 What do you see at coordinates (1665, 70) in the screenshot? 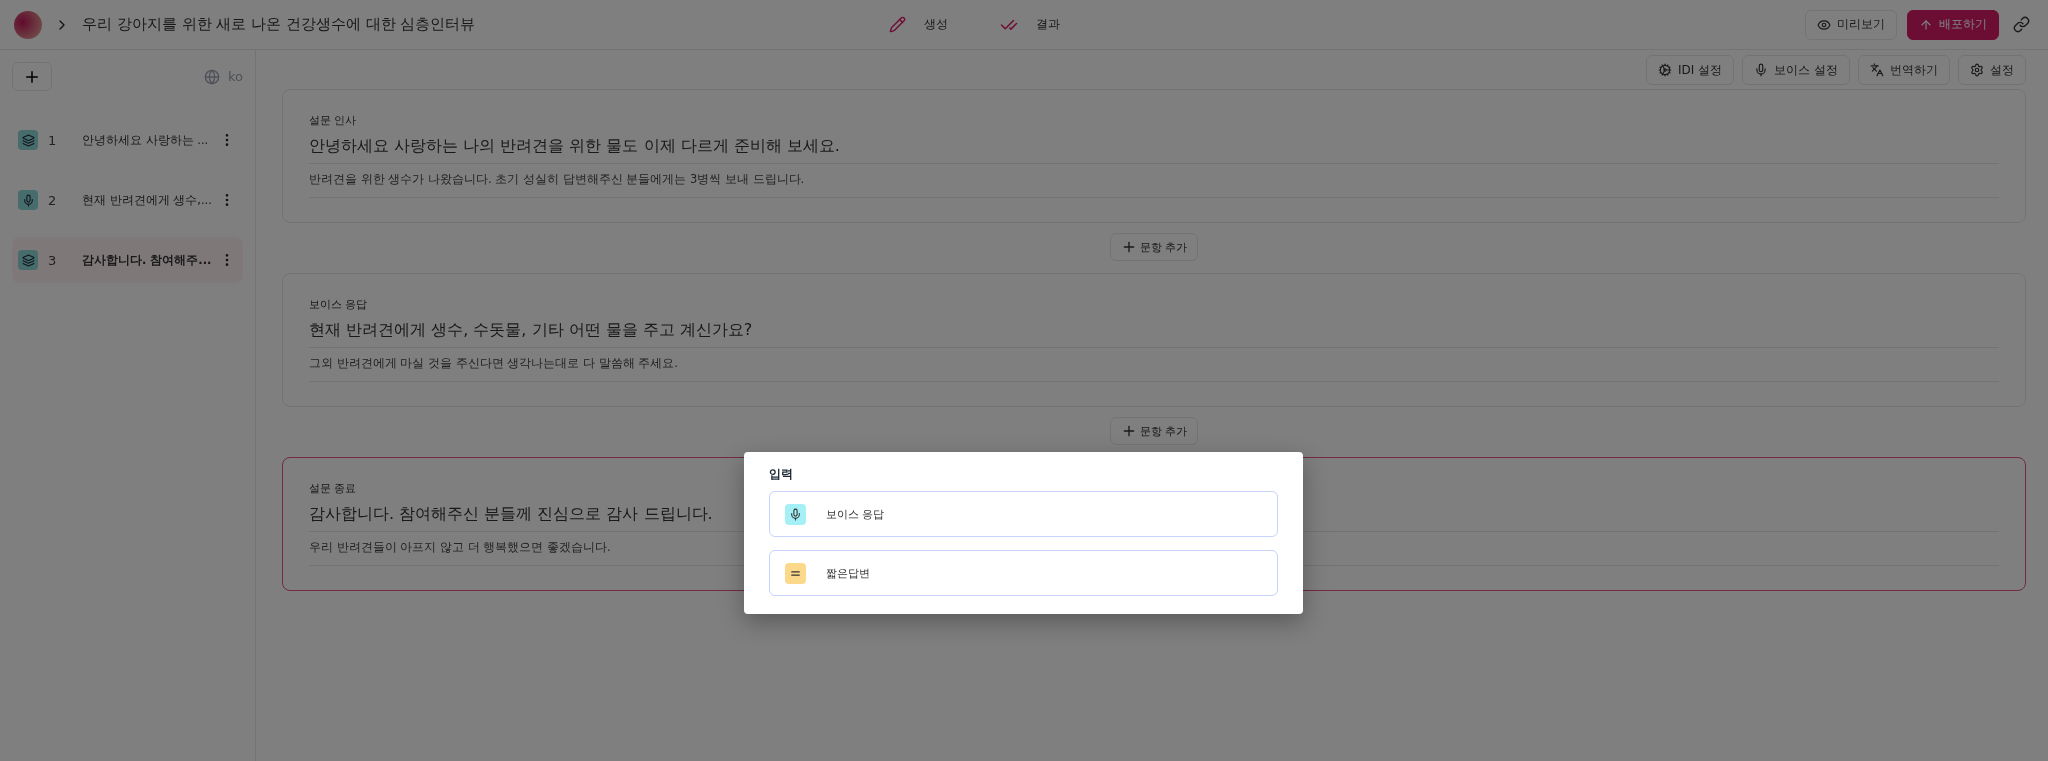
I see `gear-icon` at bounding box center [1665, 70].